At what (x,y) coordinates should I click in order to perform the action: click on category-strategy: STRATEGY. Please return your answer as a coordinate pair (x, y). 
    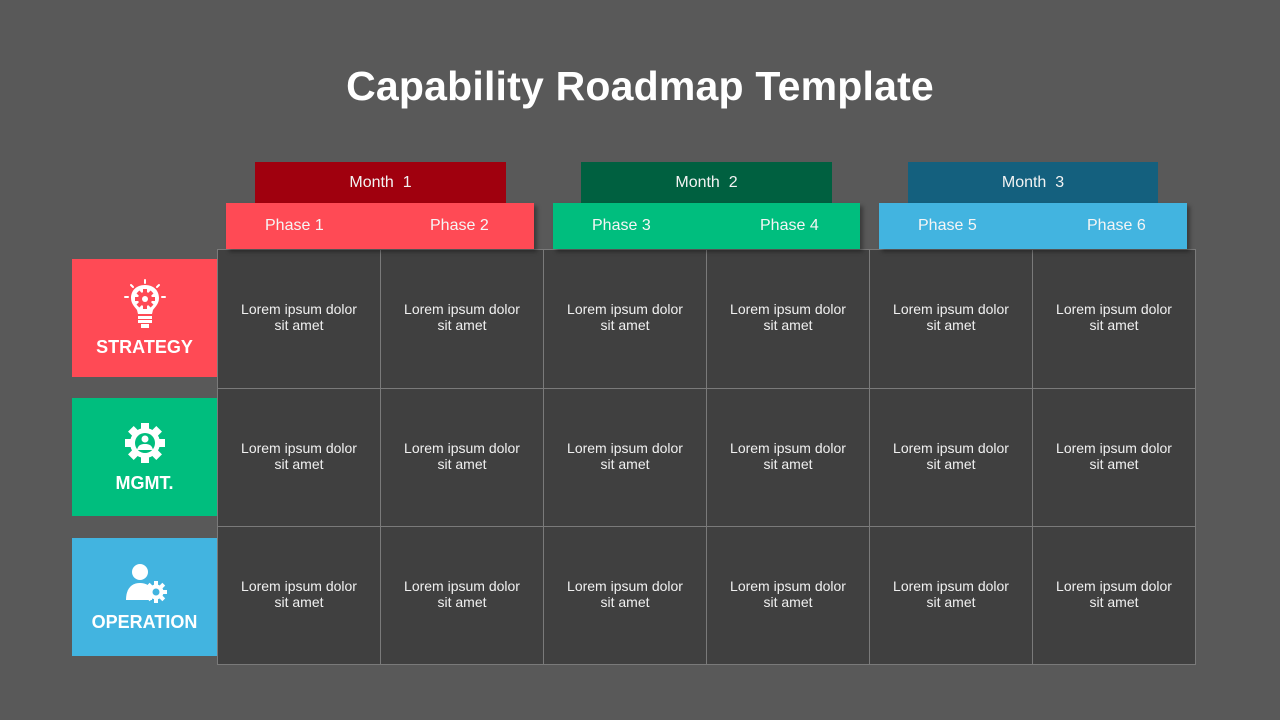
    Looking at the image, I should click on (144, 318).